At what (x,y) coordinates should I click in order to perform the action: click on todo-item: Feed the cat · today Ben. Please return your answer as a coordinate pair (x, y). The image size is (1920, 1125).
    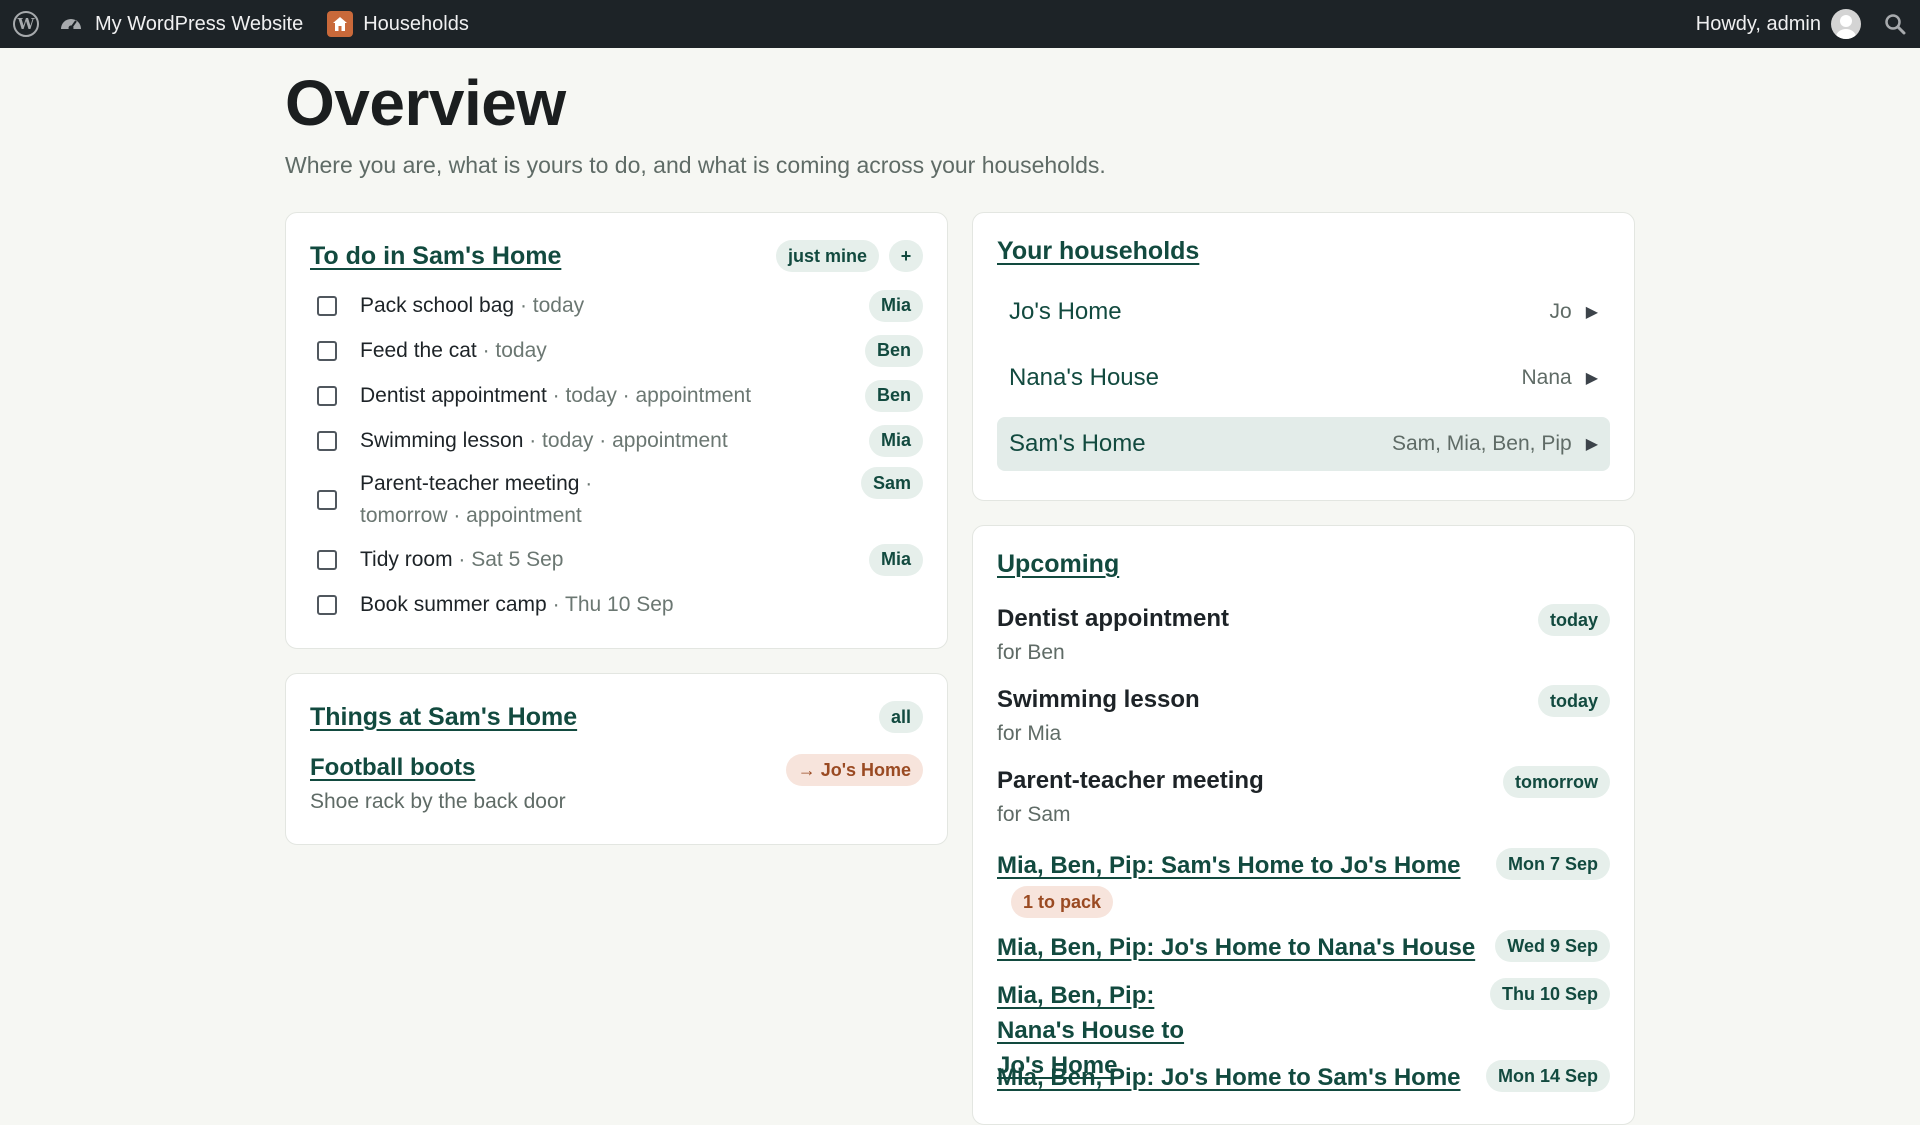
    Looking at the image, I should click on (616, 350).